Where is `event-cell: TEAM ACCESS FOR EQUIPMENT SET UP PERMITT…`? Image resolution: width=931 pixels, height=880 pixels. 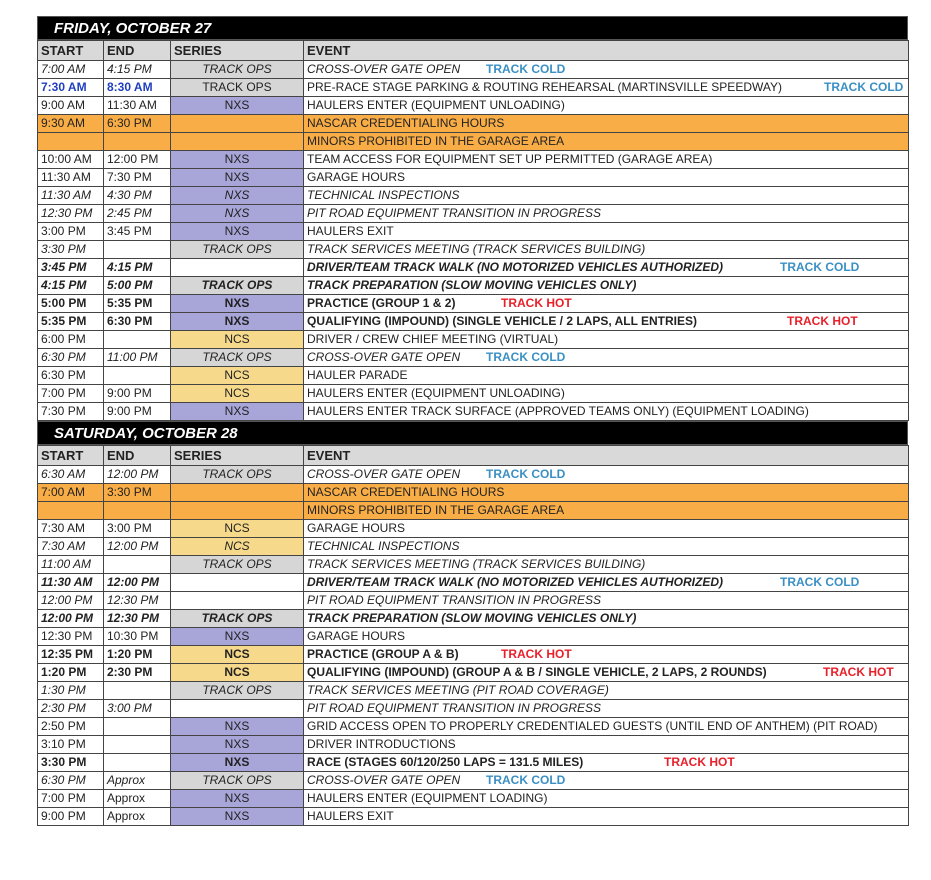
event-cell: TEAM ACCESS FOR EQUIPMENT SET UP PERMITT… is located at coordinates (606, 159).